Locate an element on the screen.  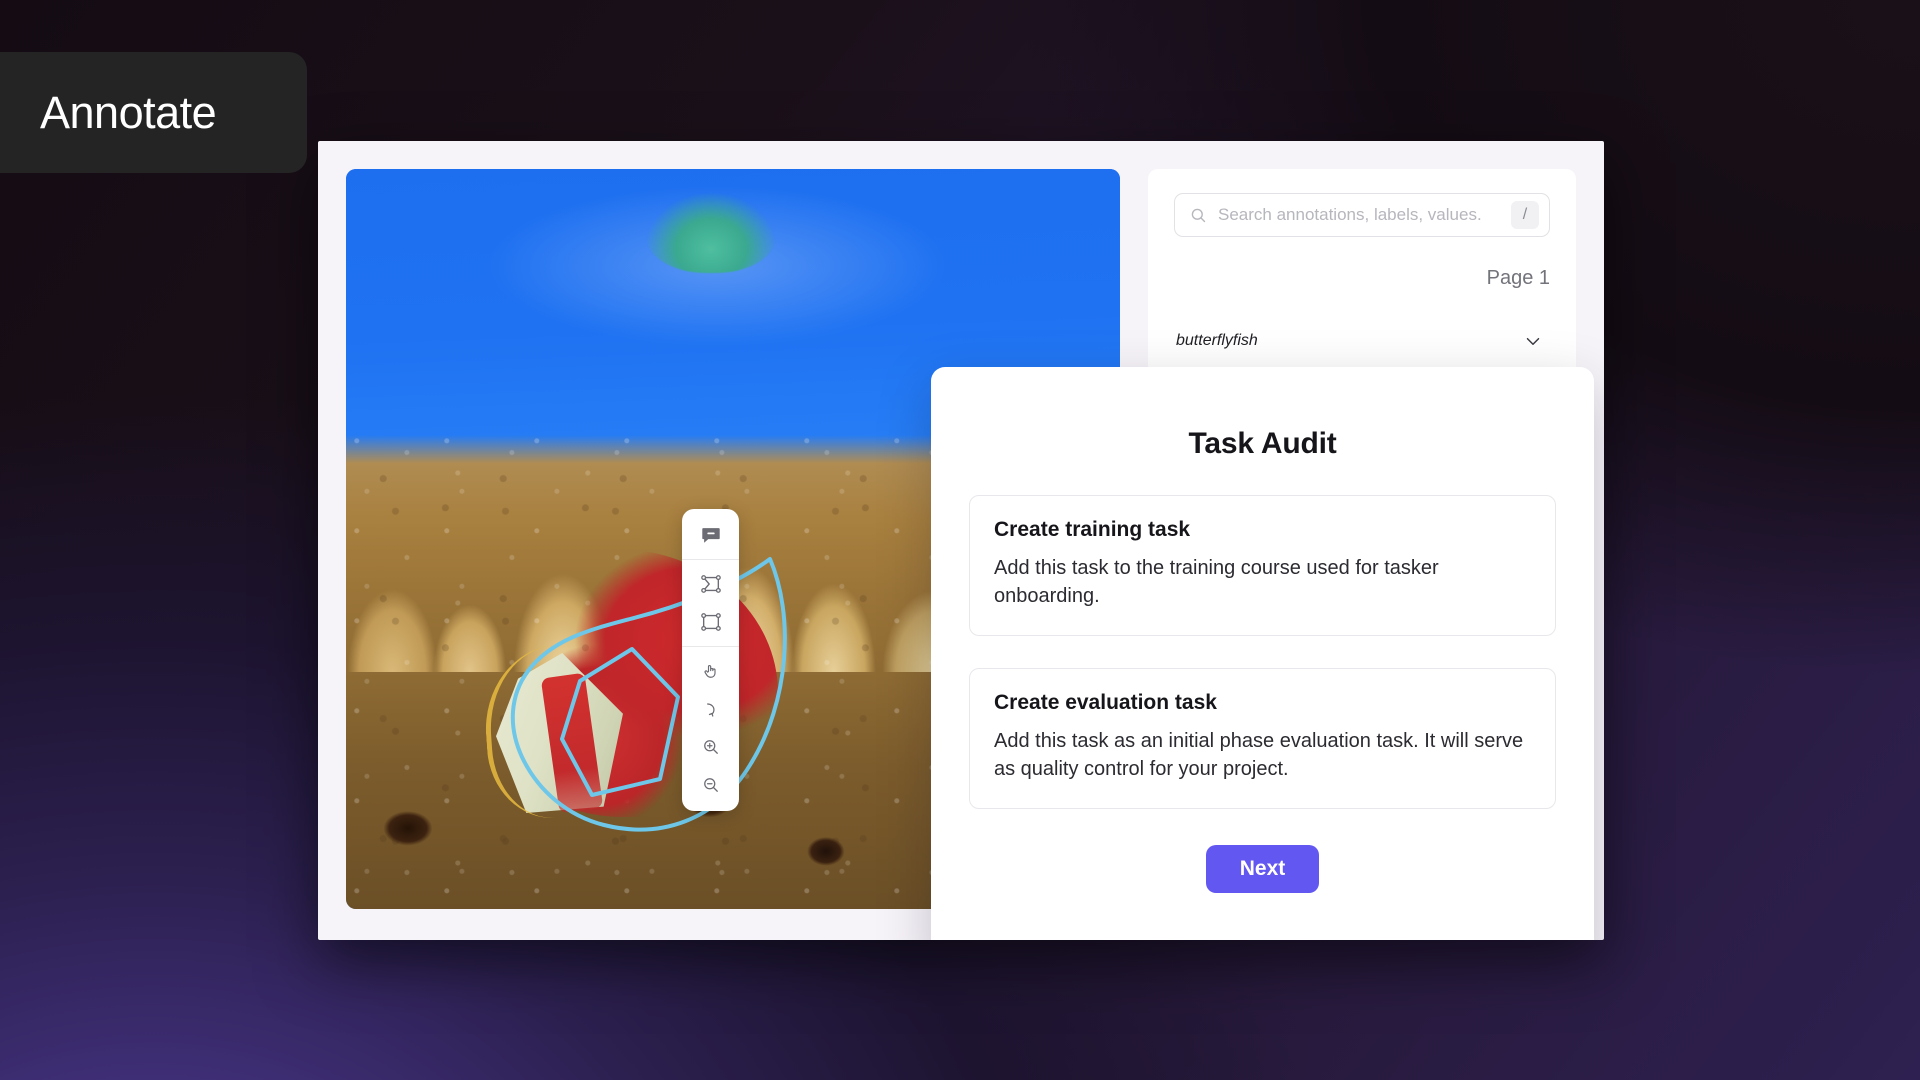
modal-actions: Next is located at coordinates (1262, 868).